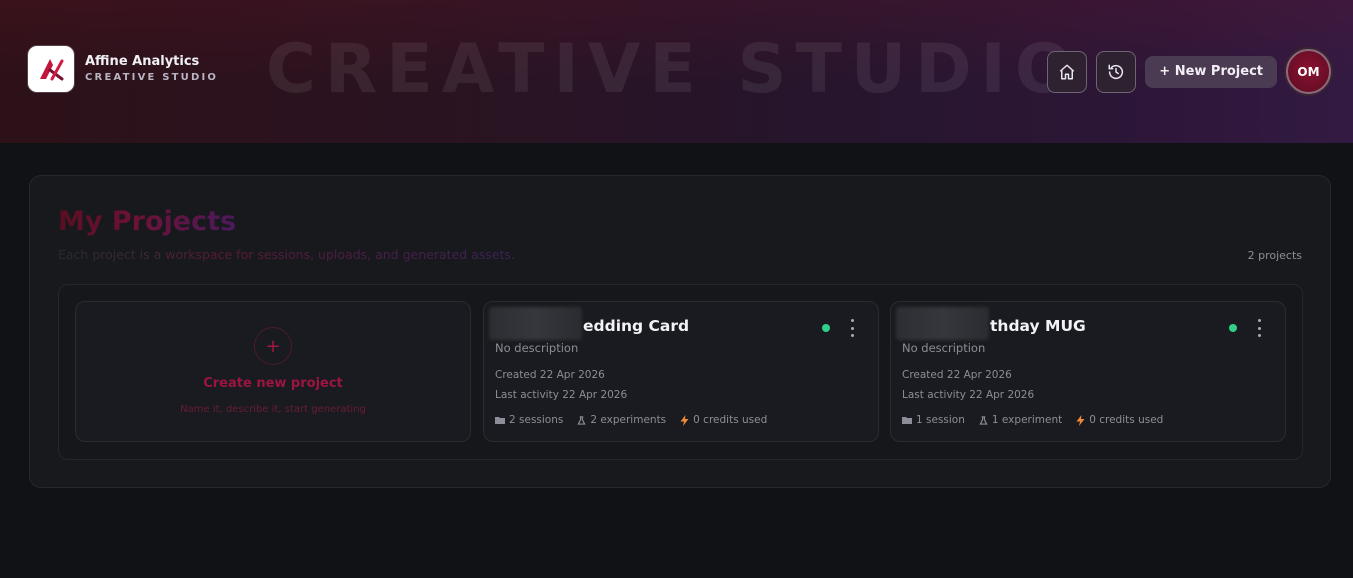 This screenshot has width=1353, height=578. What do you see at coordinates (940, 420) in the screenshot?
I see `sessions-count: 1 session` at bounding box center [940, 420].